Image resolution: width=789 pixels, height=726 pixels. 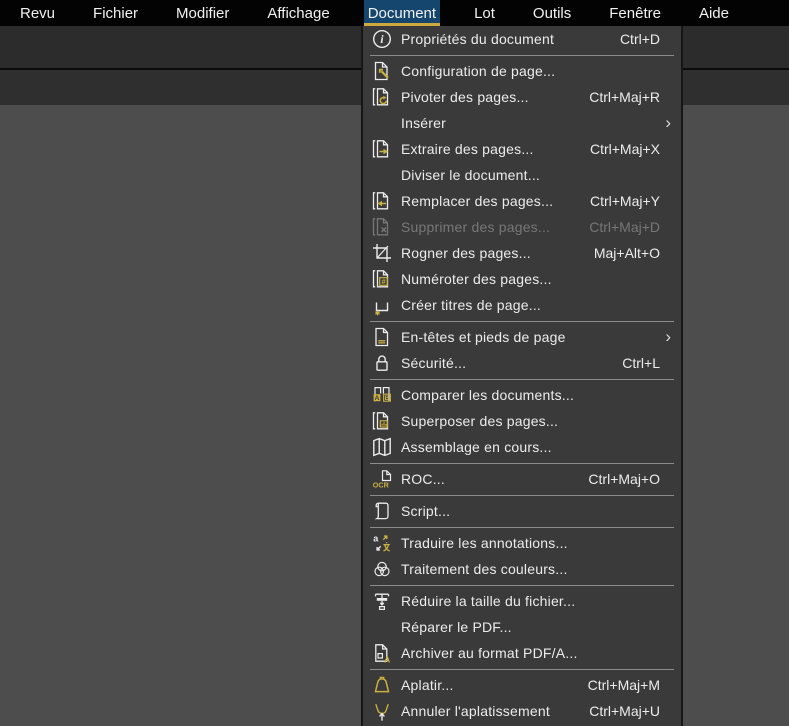 What do you see at coordinates (382, 601) in the screenshot?
I see `reduce-file-size-icon` at bounding box center [382, 601].